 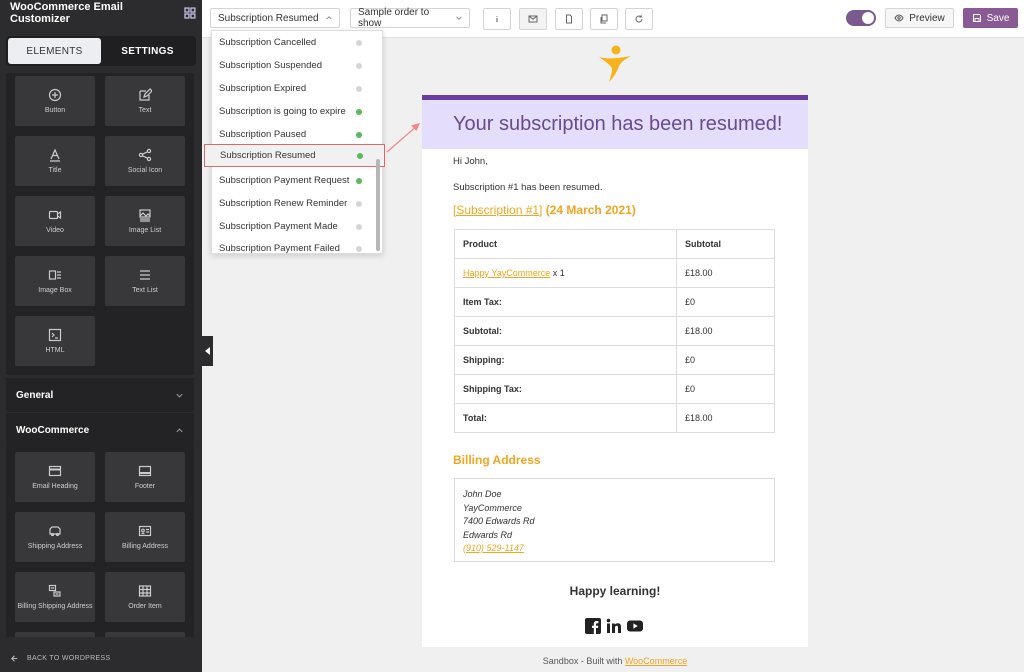 What do you see at coordinates (263, 88) in the screenshot?
I see `dropdown-item-label: Subscription Expired` at bounding box center [263, 88].